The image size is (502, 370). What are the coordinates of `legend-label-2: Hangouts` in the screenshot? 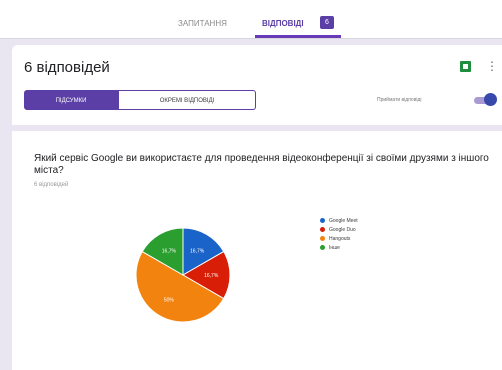 It's located at (340, 239).